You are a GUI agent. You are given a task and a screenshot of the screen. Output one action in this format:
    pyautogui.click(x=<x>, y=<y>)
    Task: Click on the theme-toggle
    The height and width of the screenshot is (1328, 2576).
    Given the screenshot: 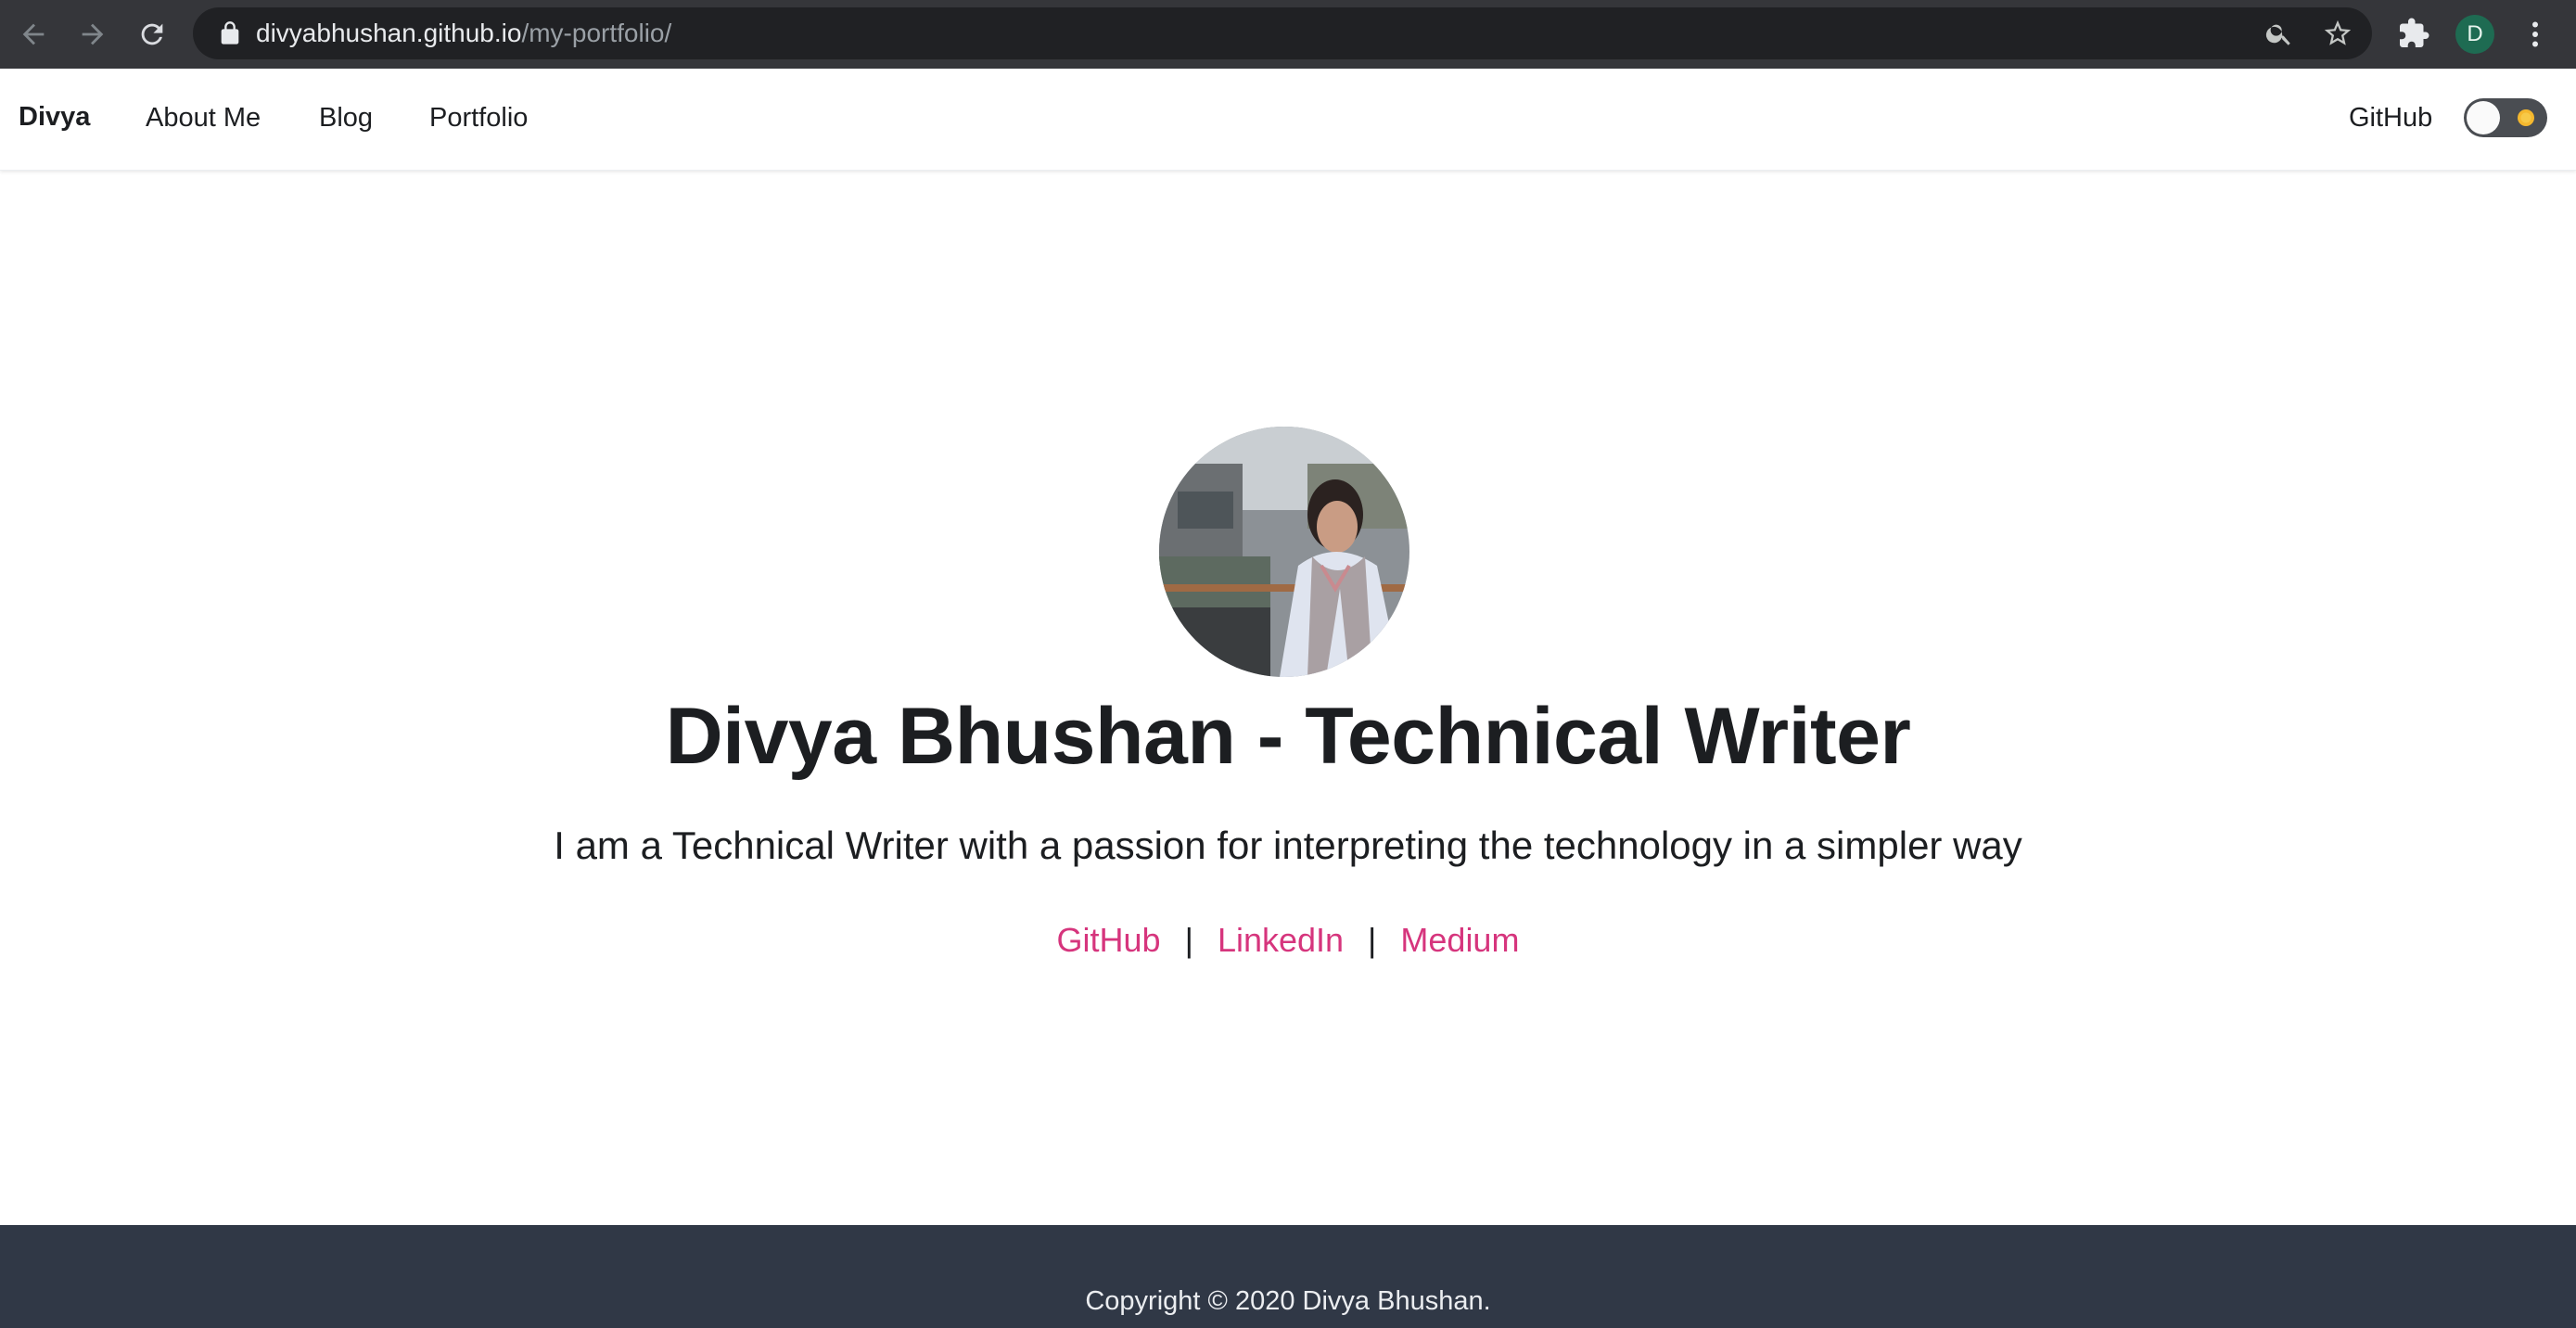 What is the action you would take?
    pyautogui.click(x=2505, y=118)
    